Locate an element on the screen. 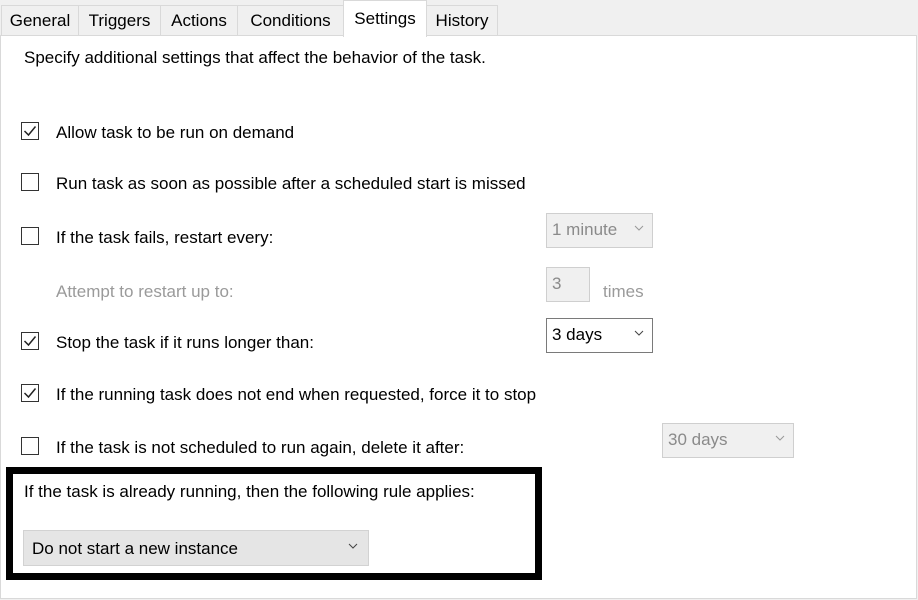 Image resolution: width=918 pixels, height=600 pixels. restart-on-fail-checkbox is located at coordinates (30, 236).